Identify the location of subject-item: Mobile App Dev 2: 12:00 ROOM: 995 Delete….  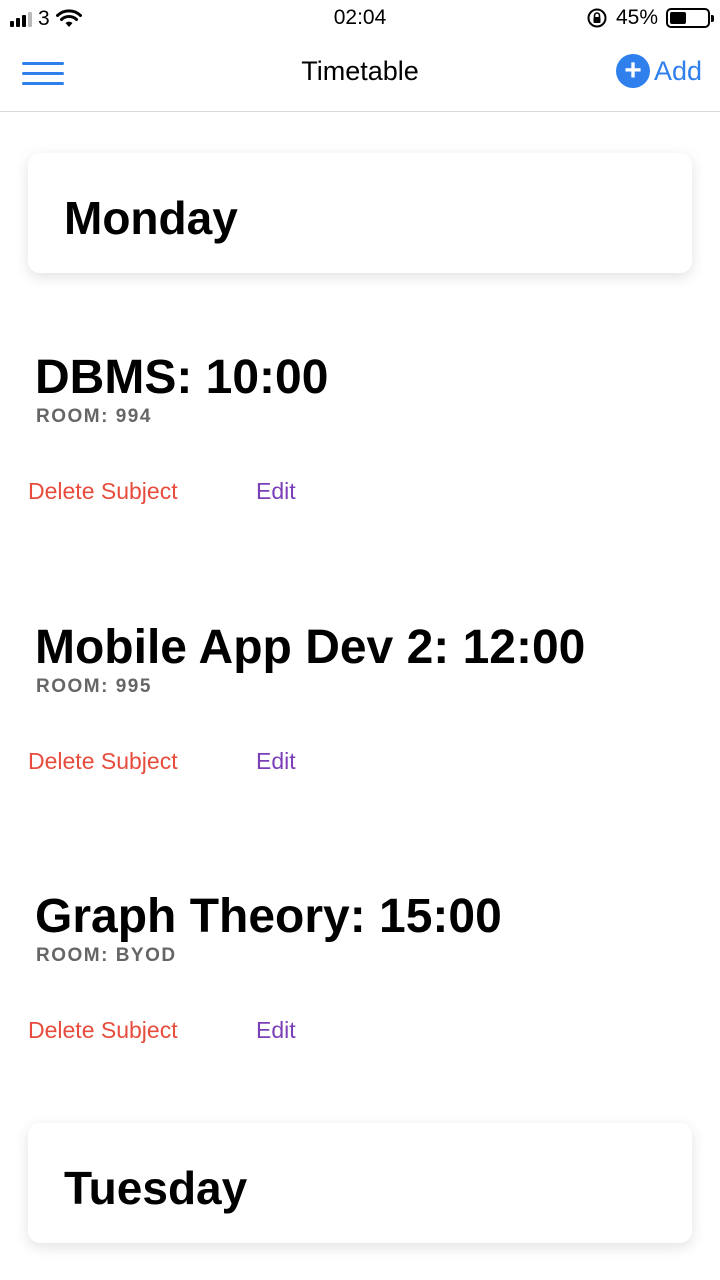
(360, 710).